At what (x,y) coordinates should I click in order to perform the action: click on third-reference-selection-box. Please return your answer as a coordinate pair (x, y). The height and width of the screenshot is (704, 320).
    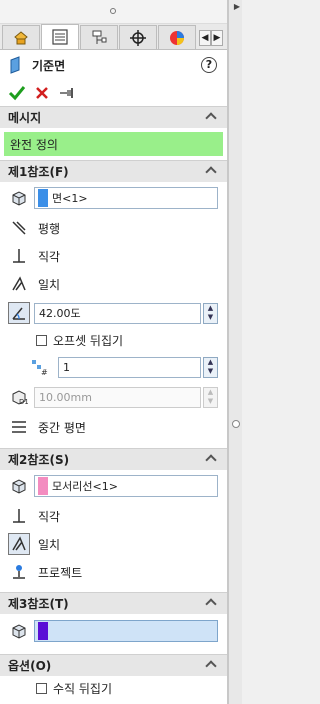
    Looking at the image, I should click on (126, 631).